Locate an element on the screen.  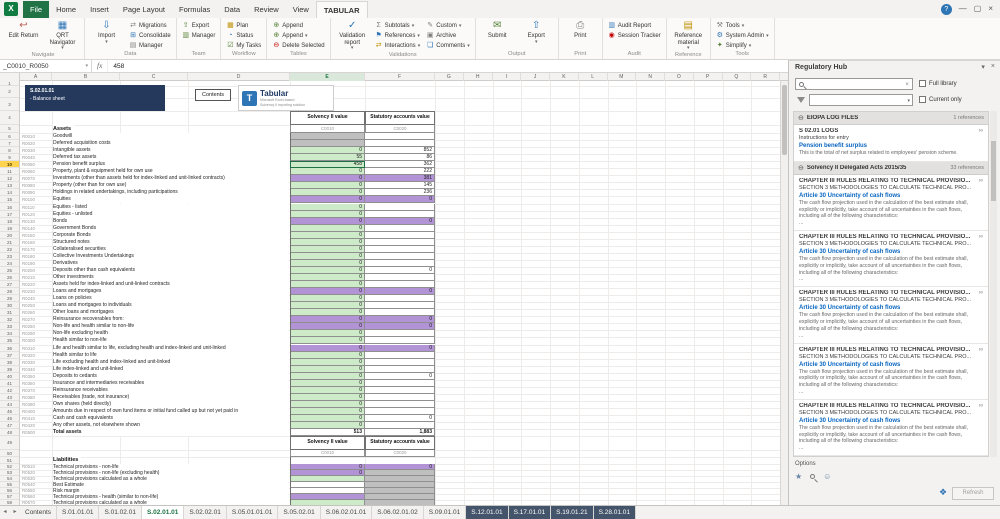
column-header-e: E is located at coordinates (327, 77).